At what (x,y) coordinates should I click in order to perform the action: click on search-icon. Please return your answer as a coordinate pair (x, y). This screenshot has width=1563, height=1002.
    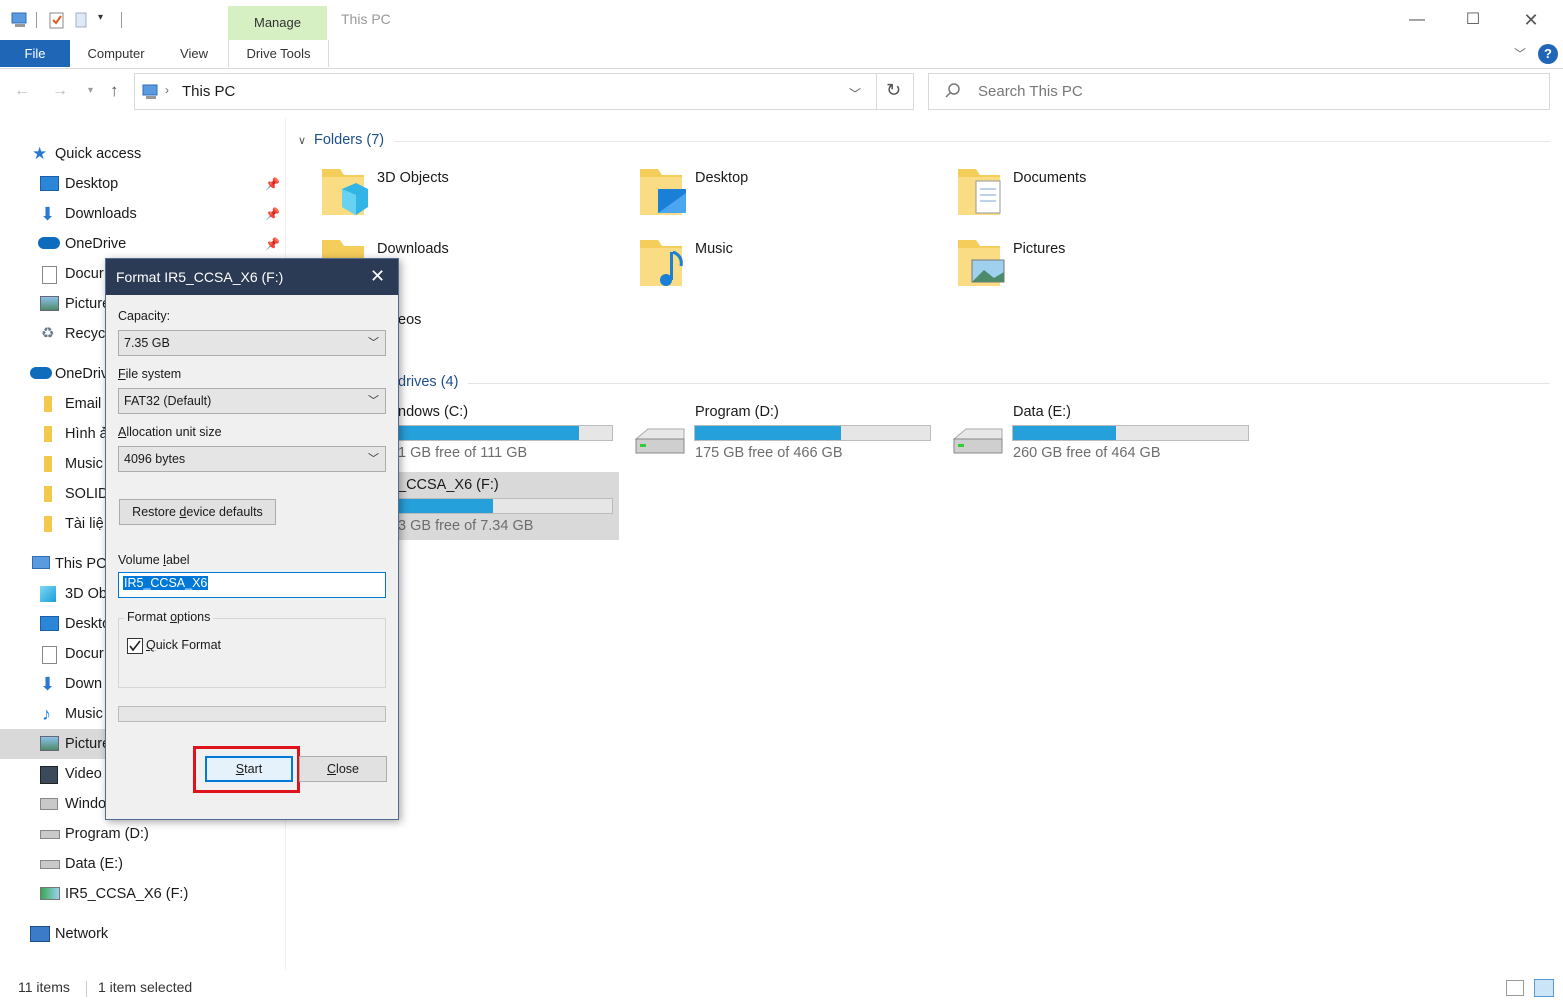
    Looking at the image, I should click on (953, 91).